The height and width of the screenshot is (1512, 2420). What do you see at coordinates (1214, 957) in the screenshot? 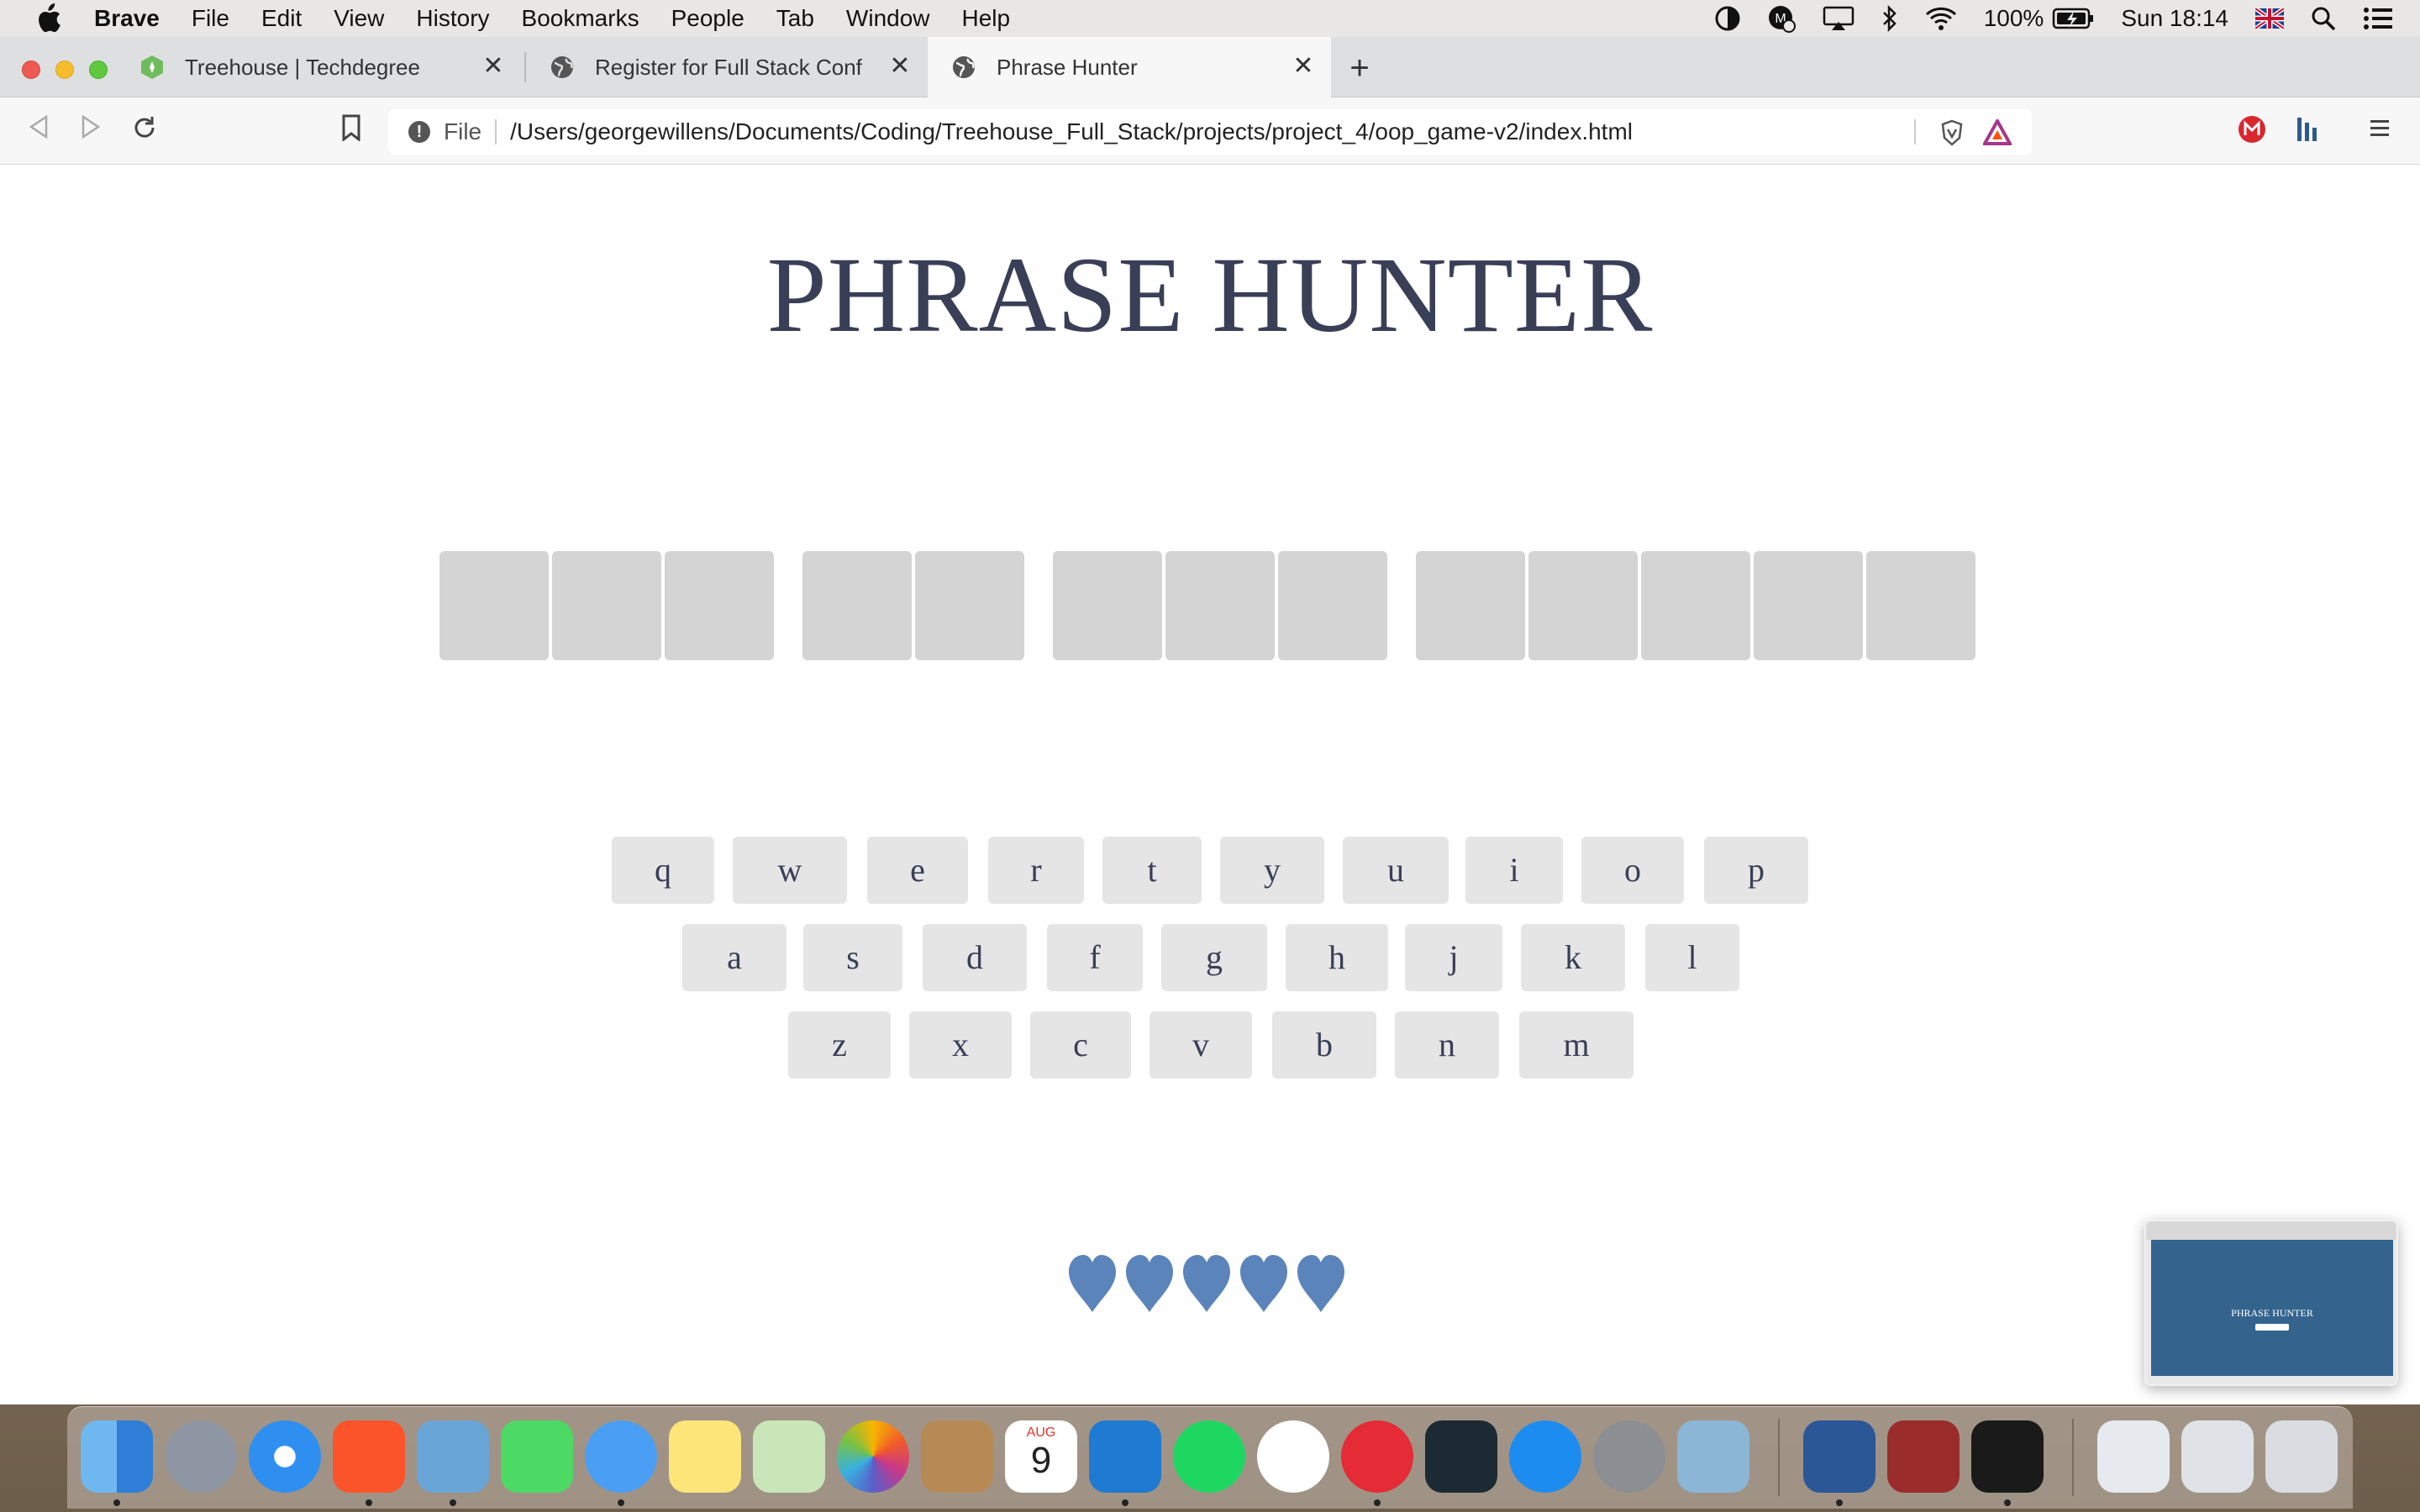
I see `key-g: g` at bounding box center [1214, 957].